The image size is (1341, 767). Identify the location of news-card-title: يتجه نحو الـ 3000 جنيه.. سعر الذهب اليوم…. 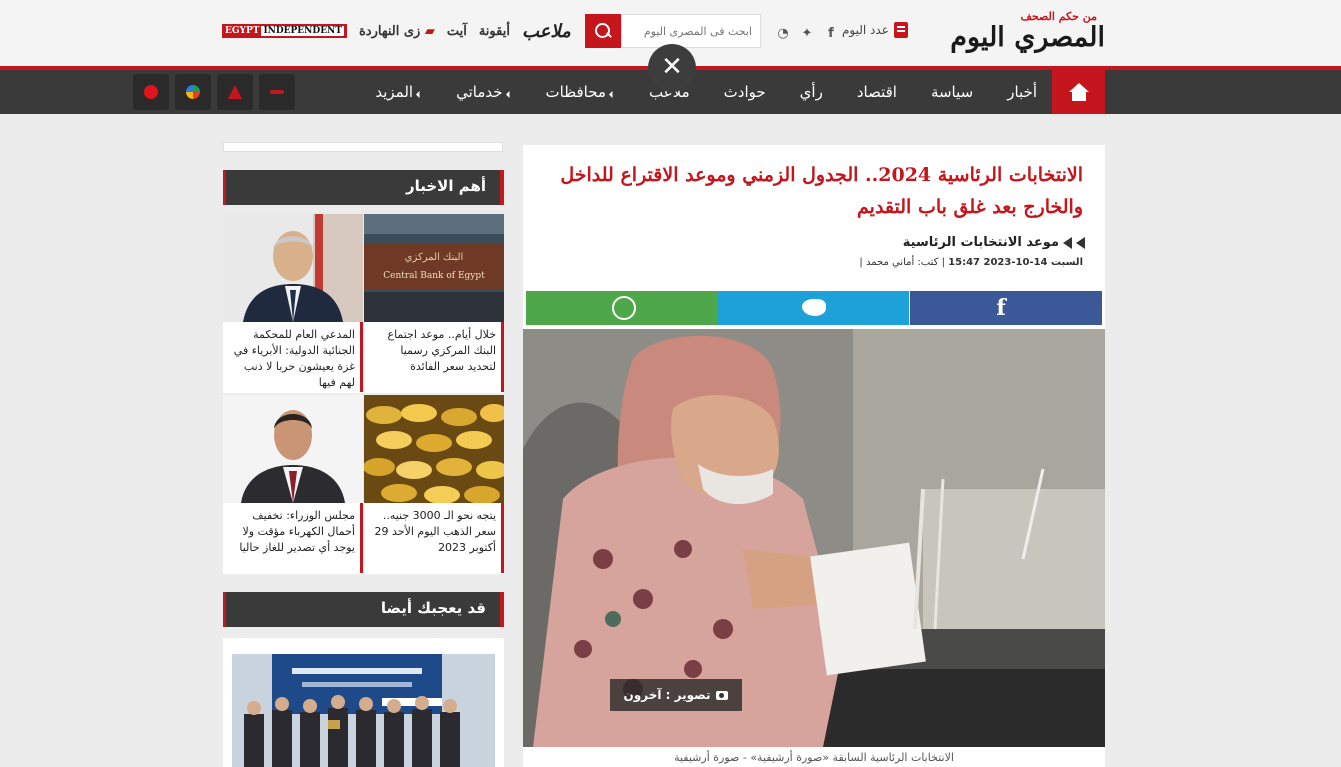
(435, 531).